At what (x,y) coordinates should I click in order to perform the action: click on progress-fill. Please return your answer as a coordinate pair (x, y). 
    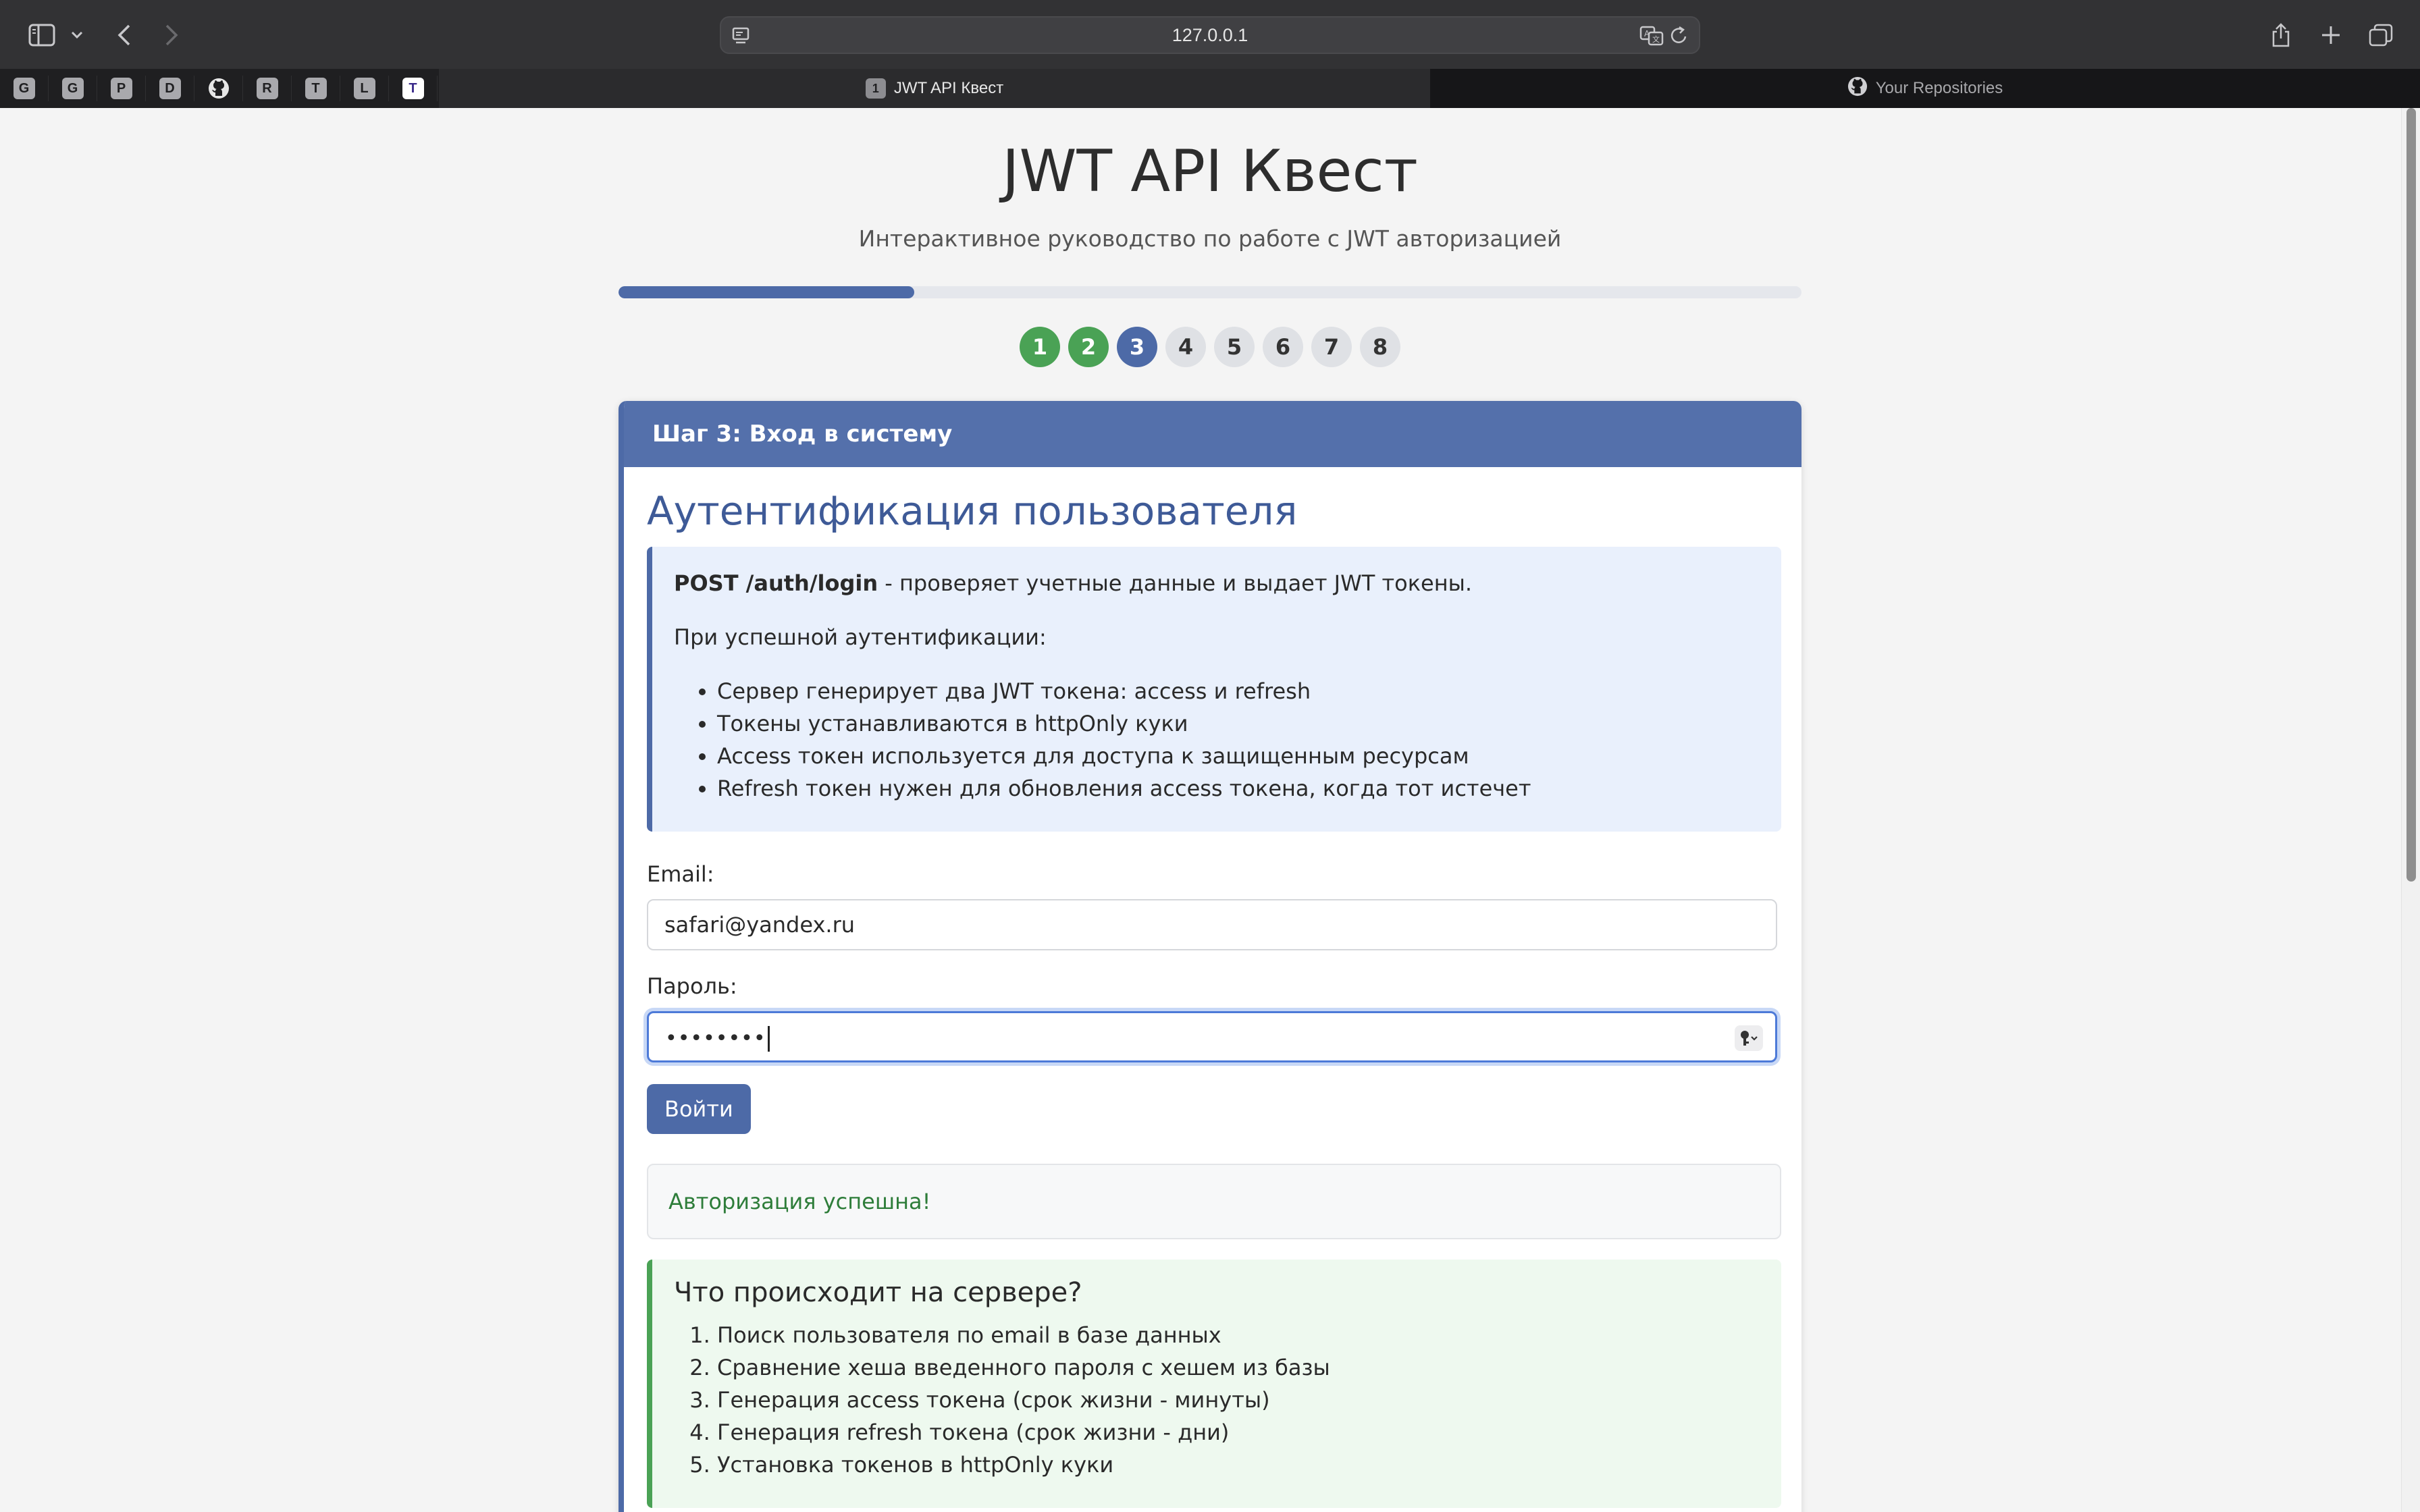
    Looking at the image, I should click on (766, 292).